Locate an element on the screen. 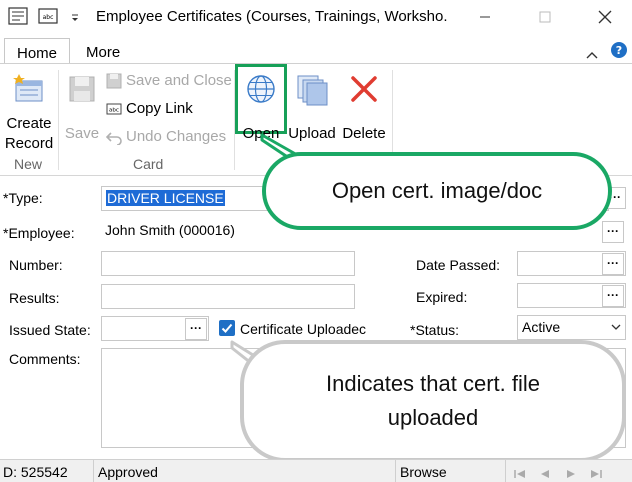 The height and width of the screenshot is (482, 632). previous-record-icon is located at coordinates (545, 474).